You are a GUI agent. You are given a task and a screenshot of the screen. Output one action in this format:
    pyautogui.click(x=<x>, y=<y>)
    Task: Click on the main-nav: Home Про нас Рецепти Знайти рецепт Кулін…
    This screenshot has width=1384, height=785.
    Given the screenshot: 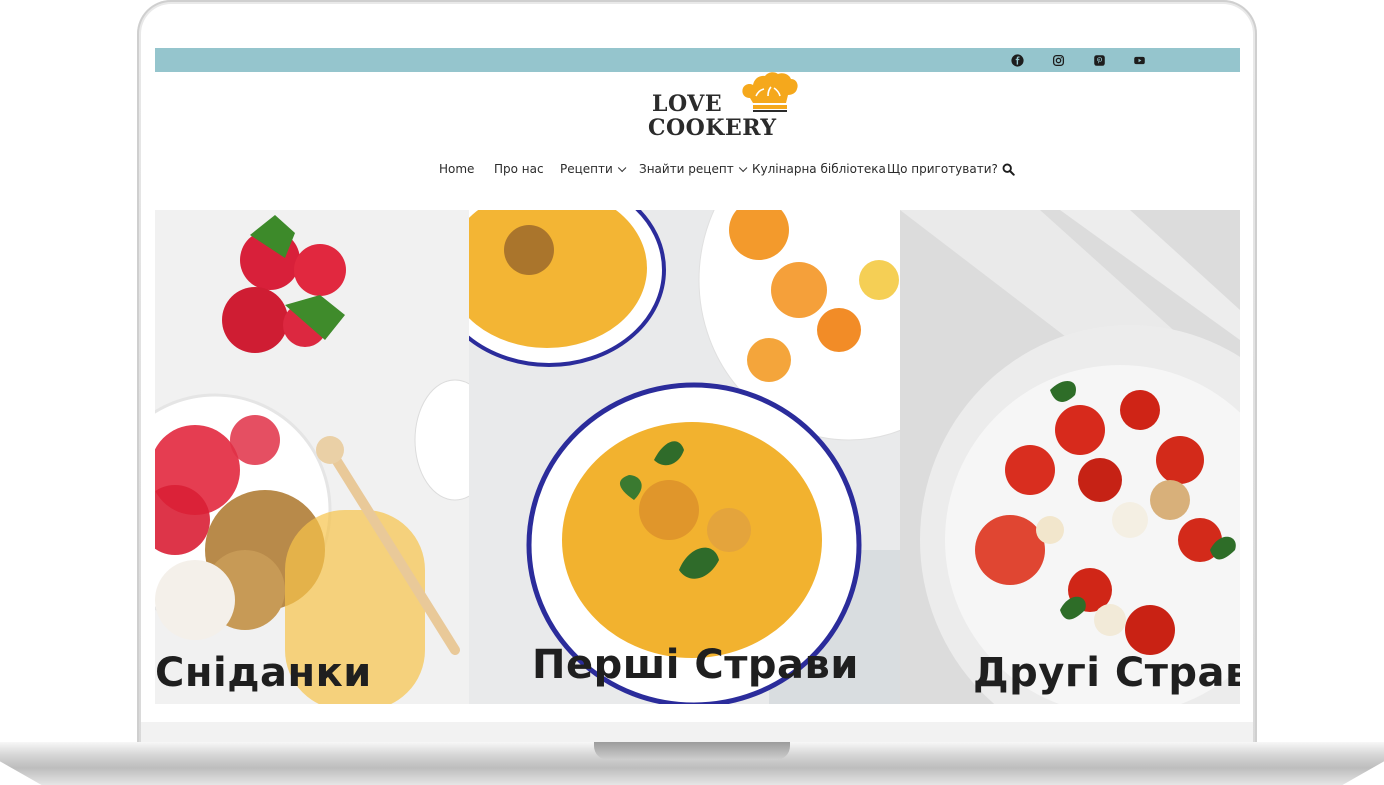 What is the action you would take?
    pyautogui.click(x=697, y=172)
    